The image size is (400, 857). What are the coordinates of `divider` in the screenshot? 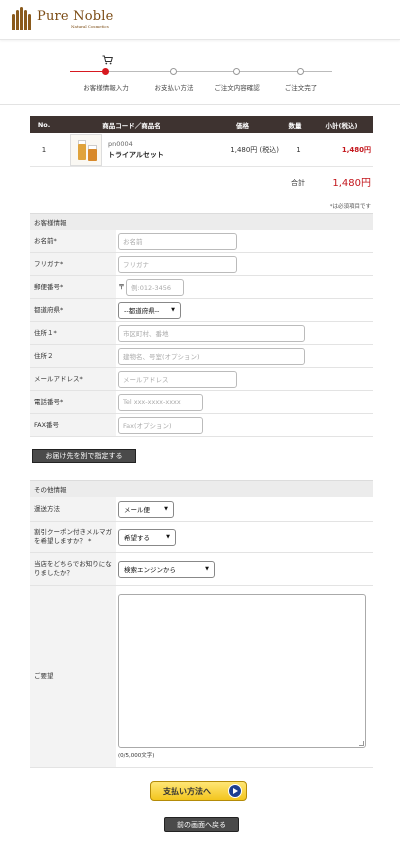 It's located at (200, 104).